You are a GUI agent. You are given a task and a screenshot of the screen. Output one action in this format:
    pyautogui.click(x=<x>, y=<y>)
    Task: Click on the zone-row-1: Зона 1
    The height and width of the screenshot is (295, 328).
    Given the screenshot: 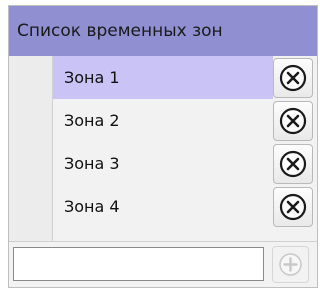 What is the action you would take?
    pyautogui.click(x=163, y=77)
    